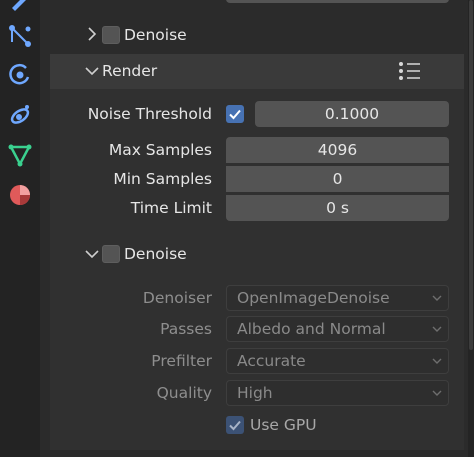 Image resolution: width=474 pixels, height=457 pixels. Describe the element at coordinates (171, 208) in the screenshot. I see `time-limit-label: Time Limit` at that location.